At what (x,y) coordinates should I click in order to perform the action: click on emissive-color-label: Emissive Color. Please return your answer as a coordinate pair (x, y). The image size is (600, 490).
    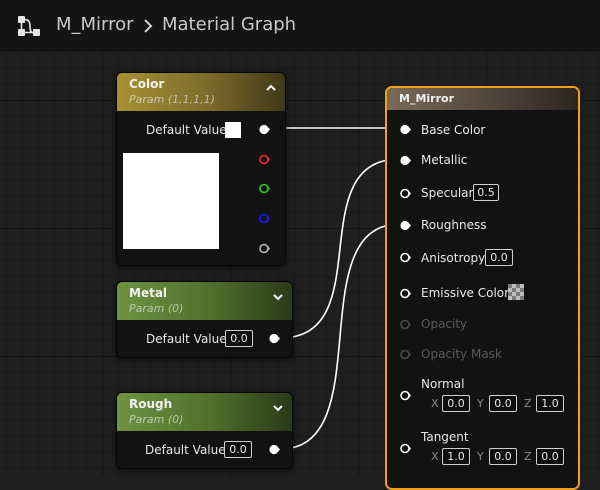
    Looking at the image, I should click on (465, 293).